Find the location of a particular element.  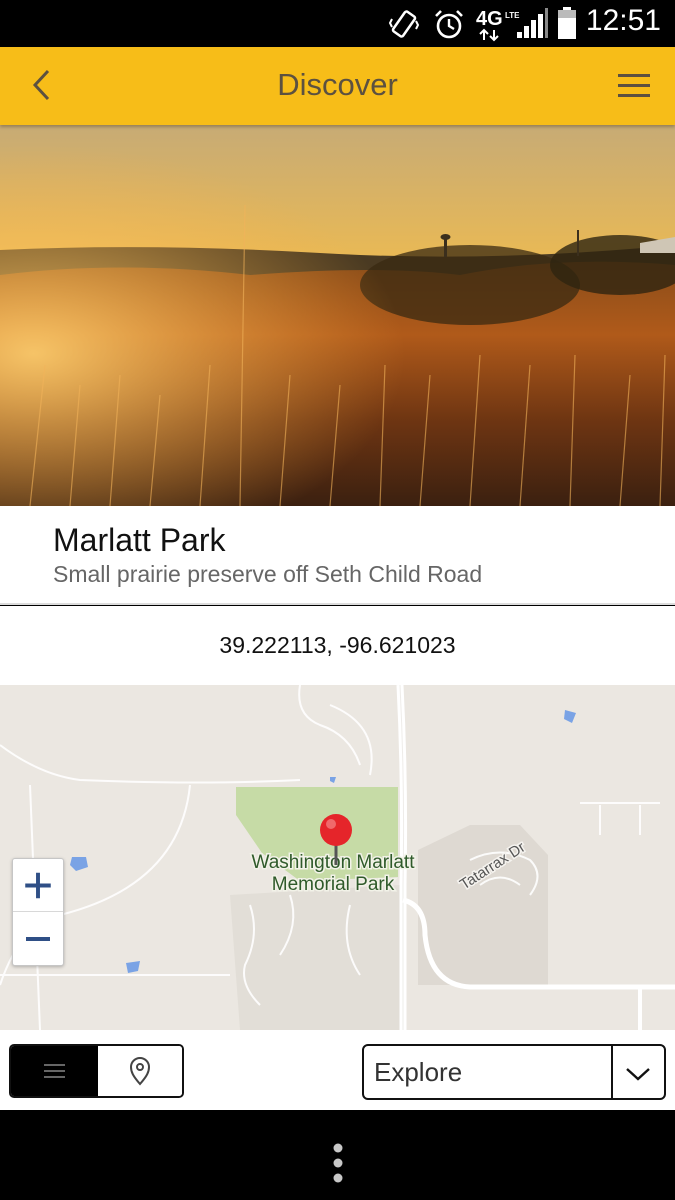

zoom-in-button is located at coordinates (38, 885).